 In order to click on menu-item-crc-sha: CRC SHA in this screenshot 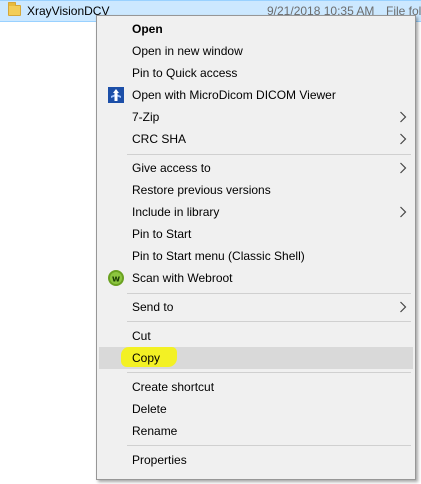, I will do `click(256, 139)`.